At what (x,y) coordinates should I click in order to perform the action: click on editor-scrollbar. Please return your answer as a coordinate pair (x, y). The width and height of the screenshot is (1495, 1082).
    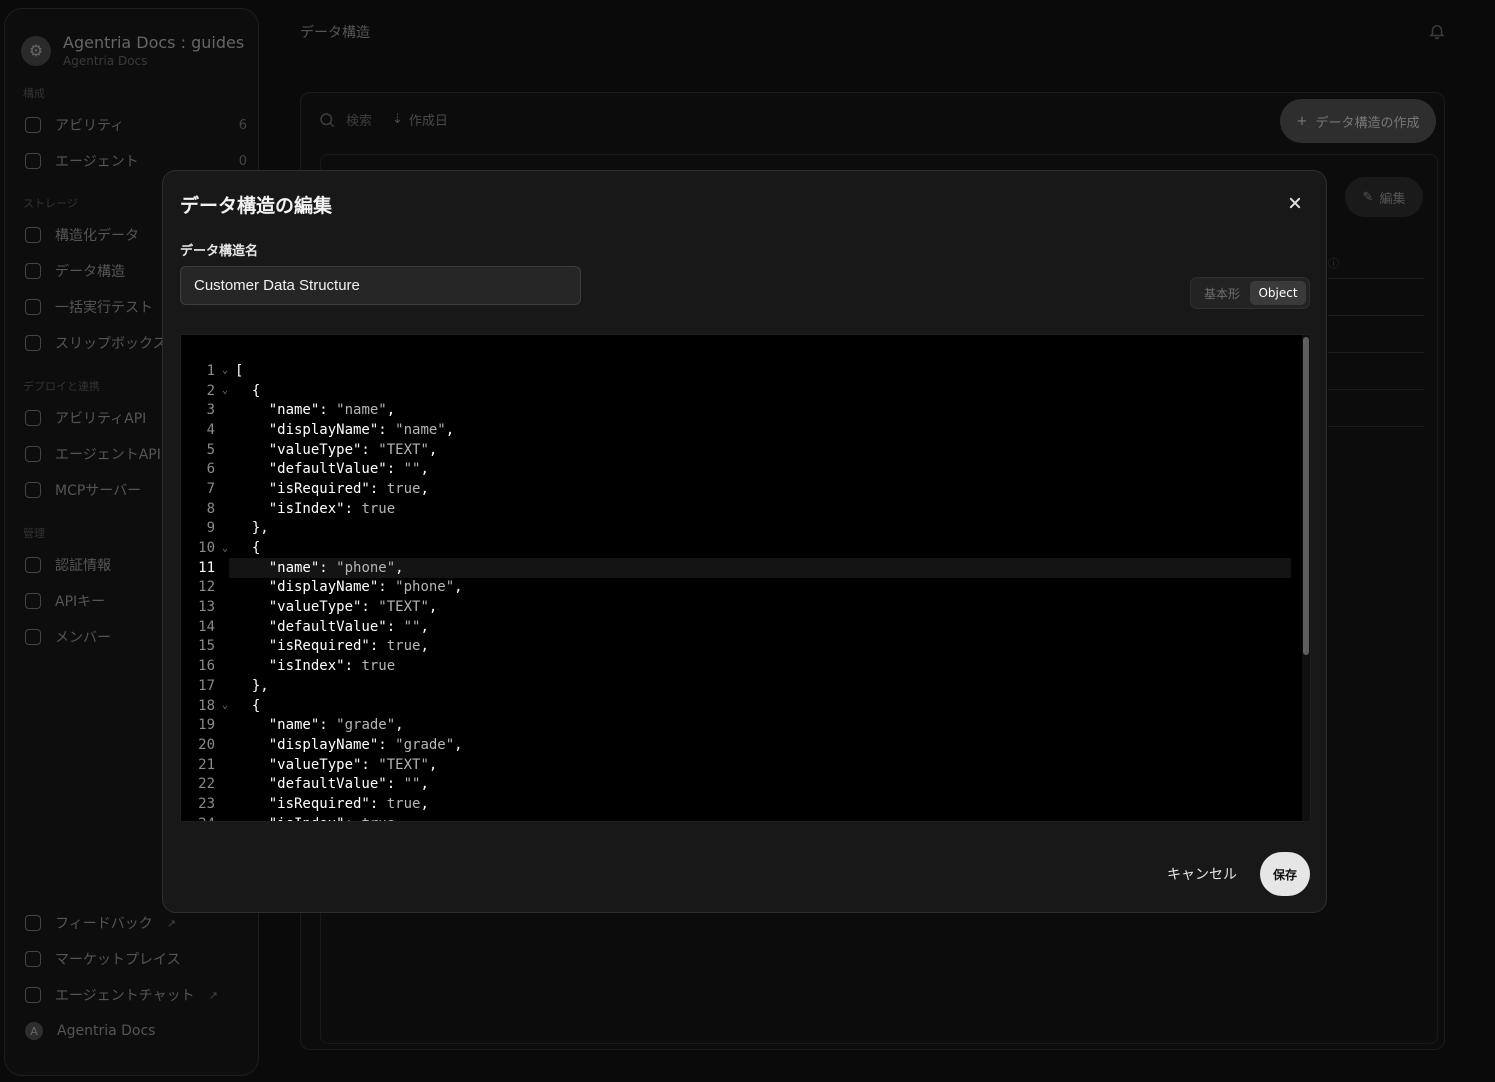
    Looking at the image, I should click on (1306, 578).